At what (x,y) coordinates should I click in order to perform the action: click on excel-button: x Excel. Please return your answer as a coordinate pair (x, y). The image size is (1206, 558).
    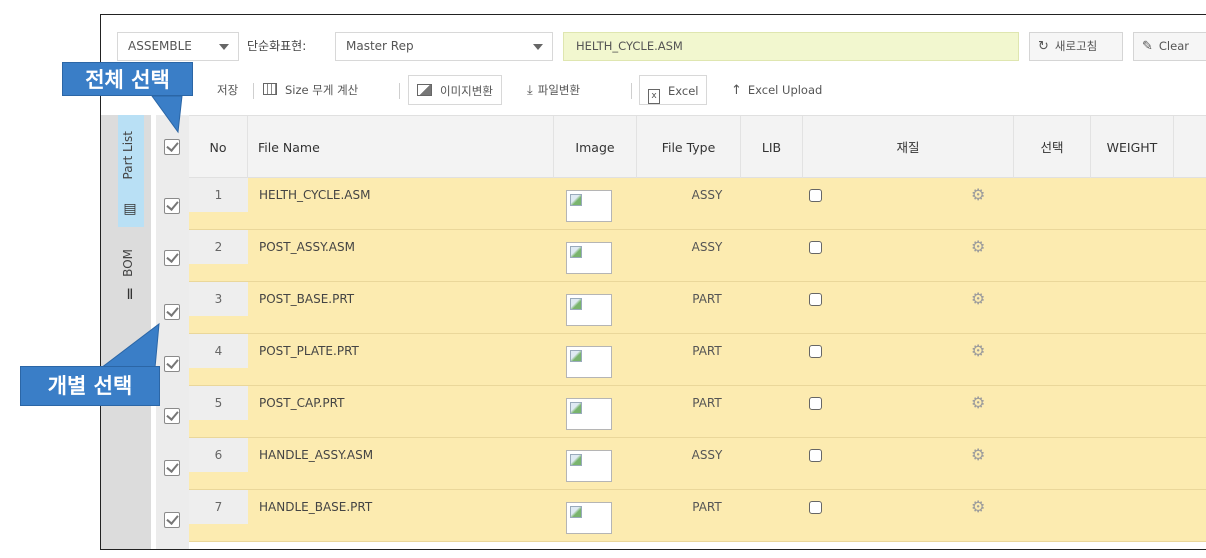
    Looking at the image, I should click on (673, 90).